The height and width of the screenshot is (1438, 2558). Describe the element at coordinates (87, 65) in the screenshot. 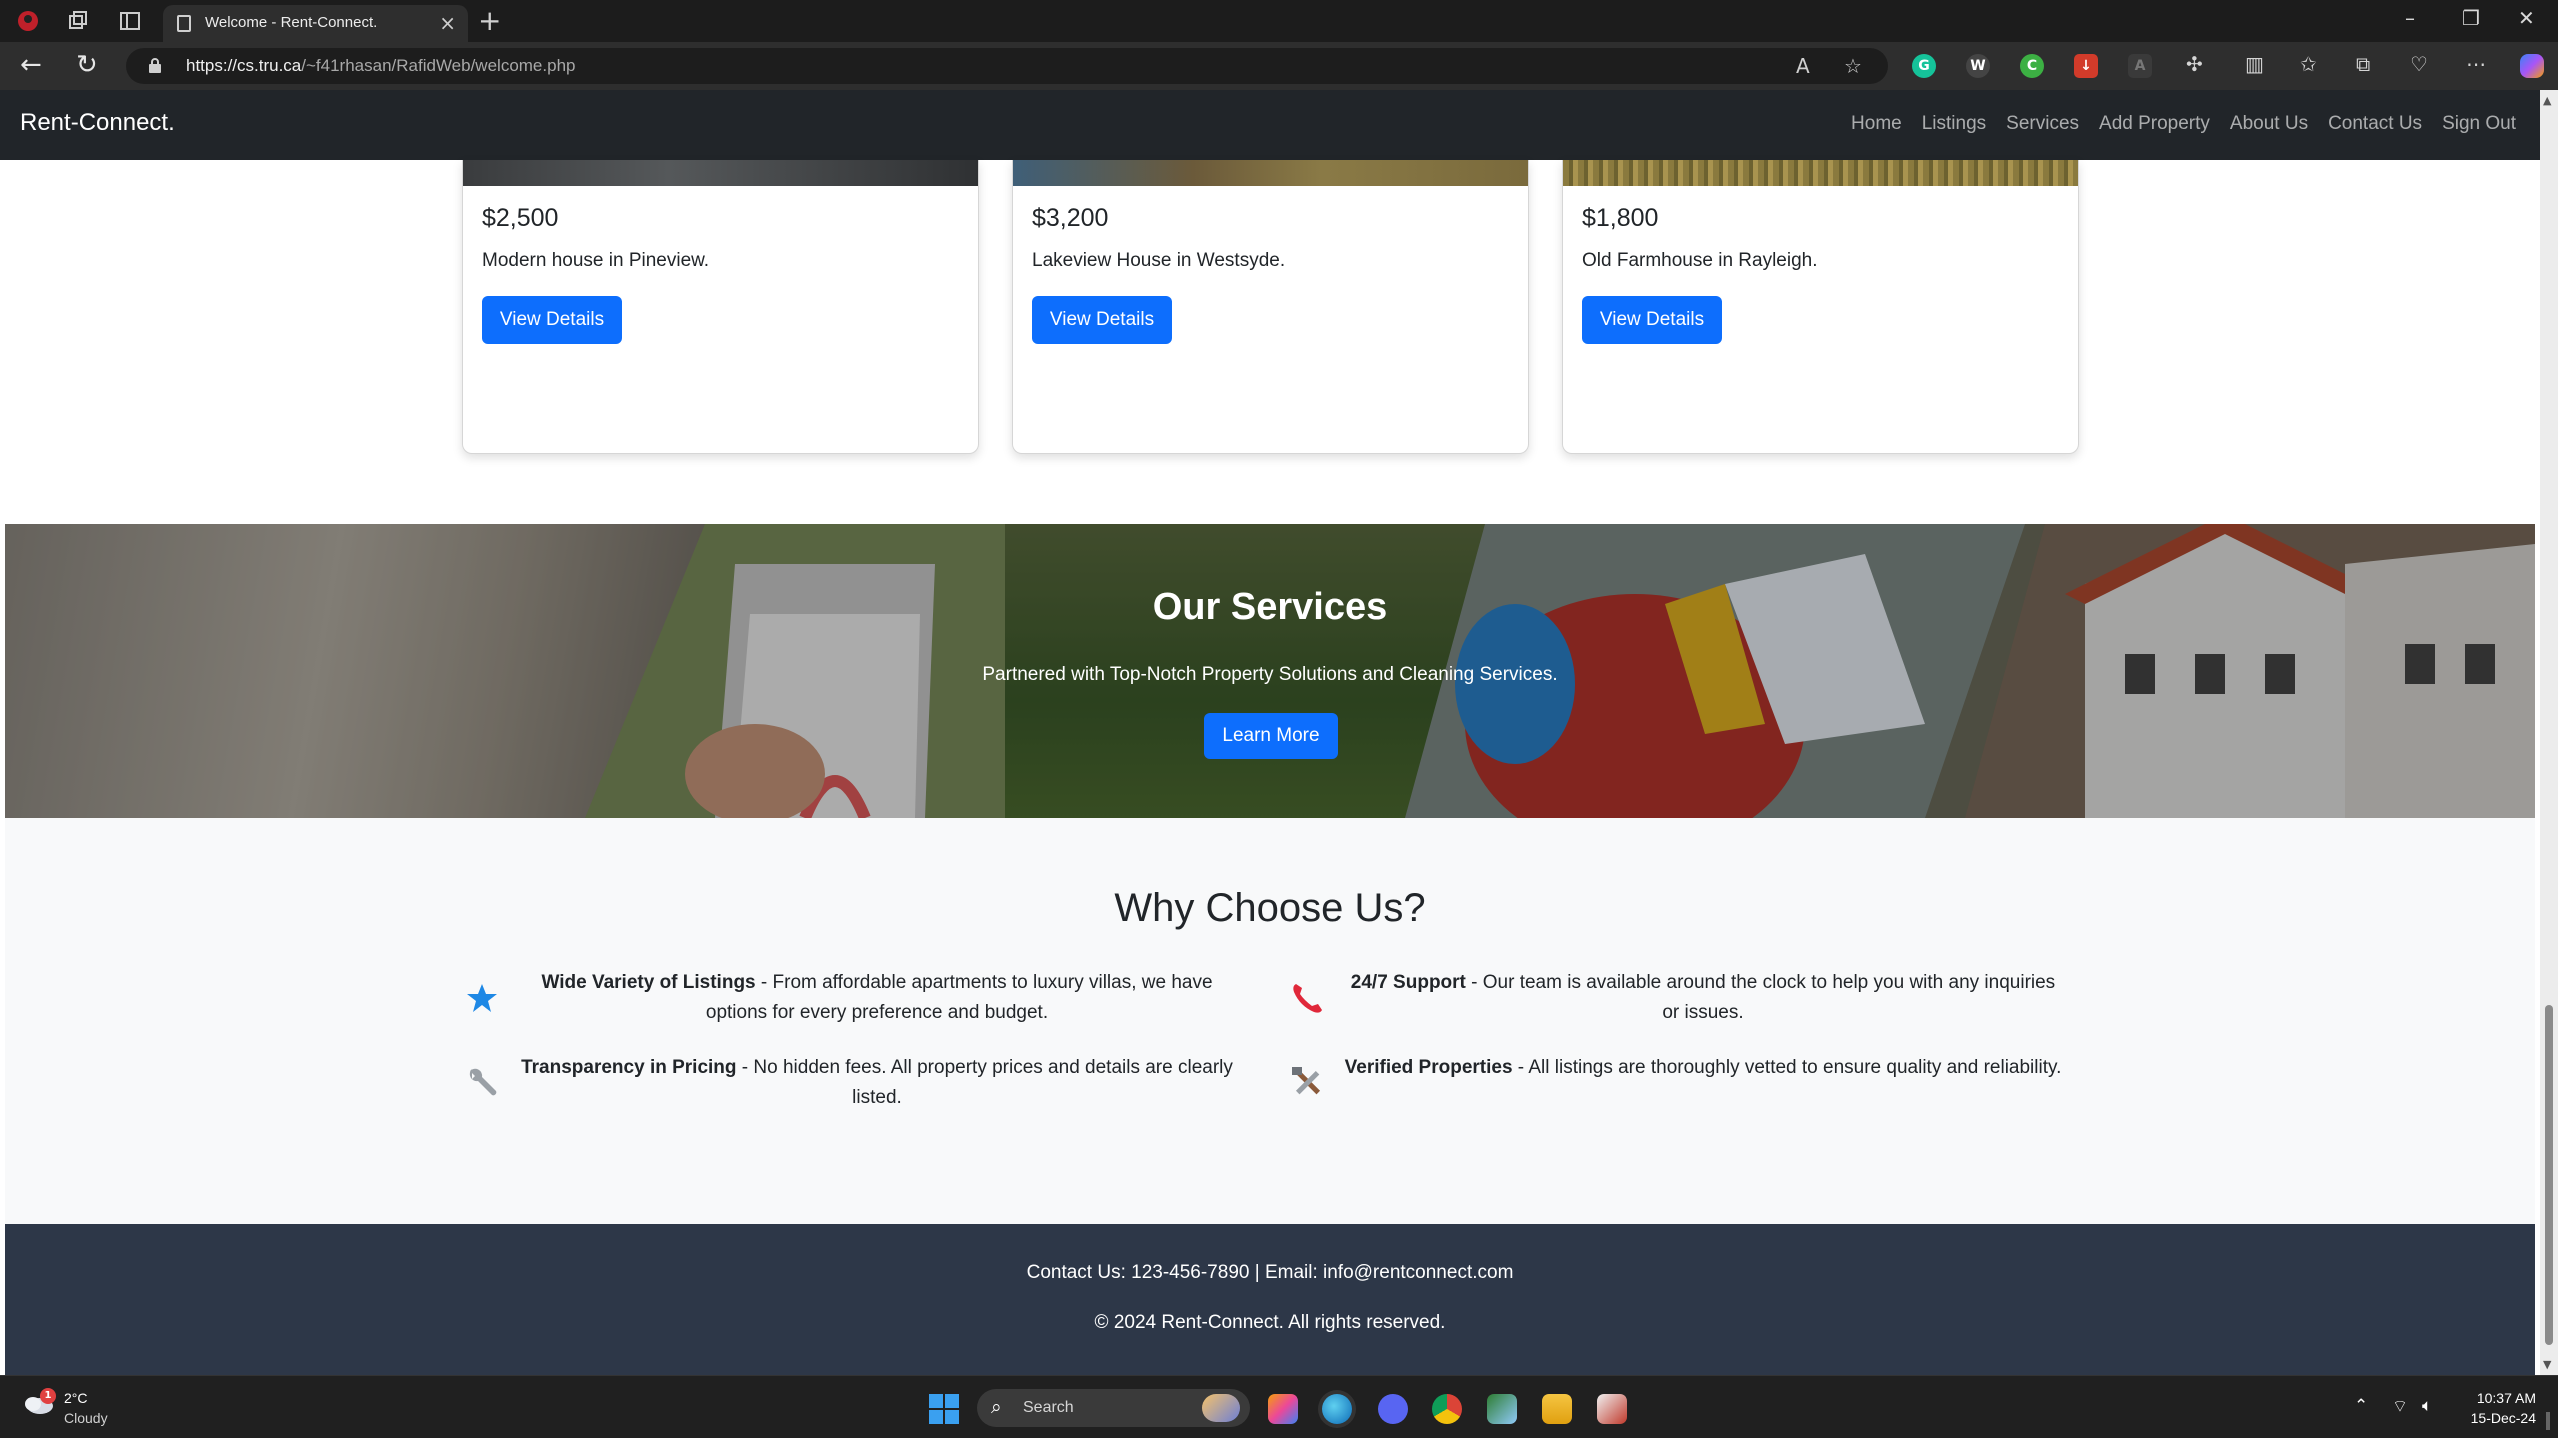

I see `refresh-icon: ↻` at that location.